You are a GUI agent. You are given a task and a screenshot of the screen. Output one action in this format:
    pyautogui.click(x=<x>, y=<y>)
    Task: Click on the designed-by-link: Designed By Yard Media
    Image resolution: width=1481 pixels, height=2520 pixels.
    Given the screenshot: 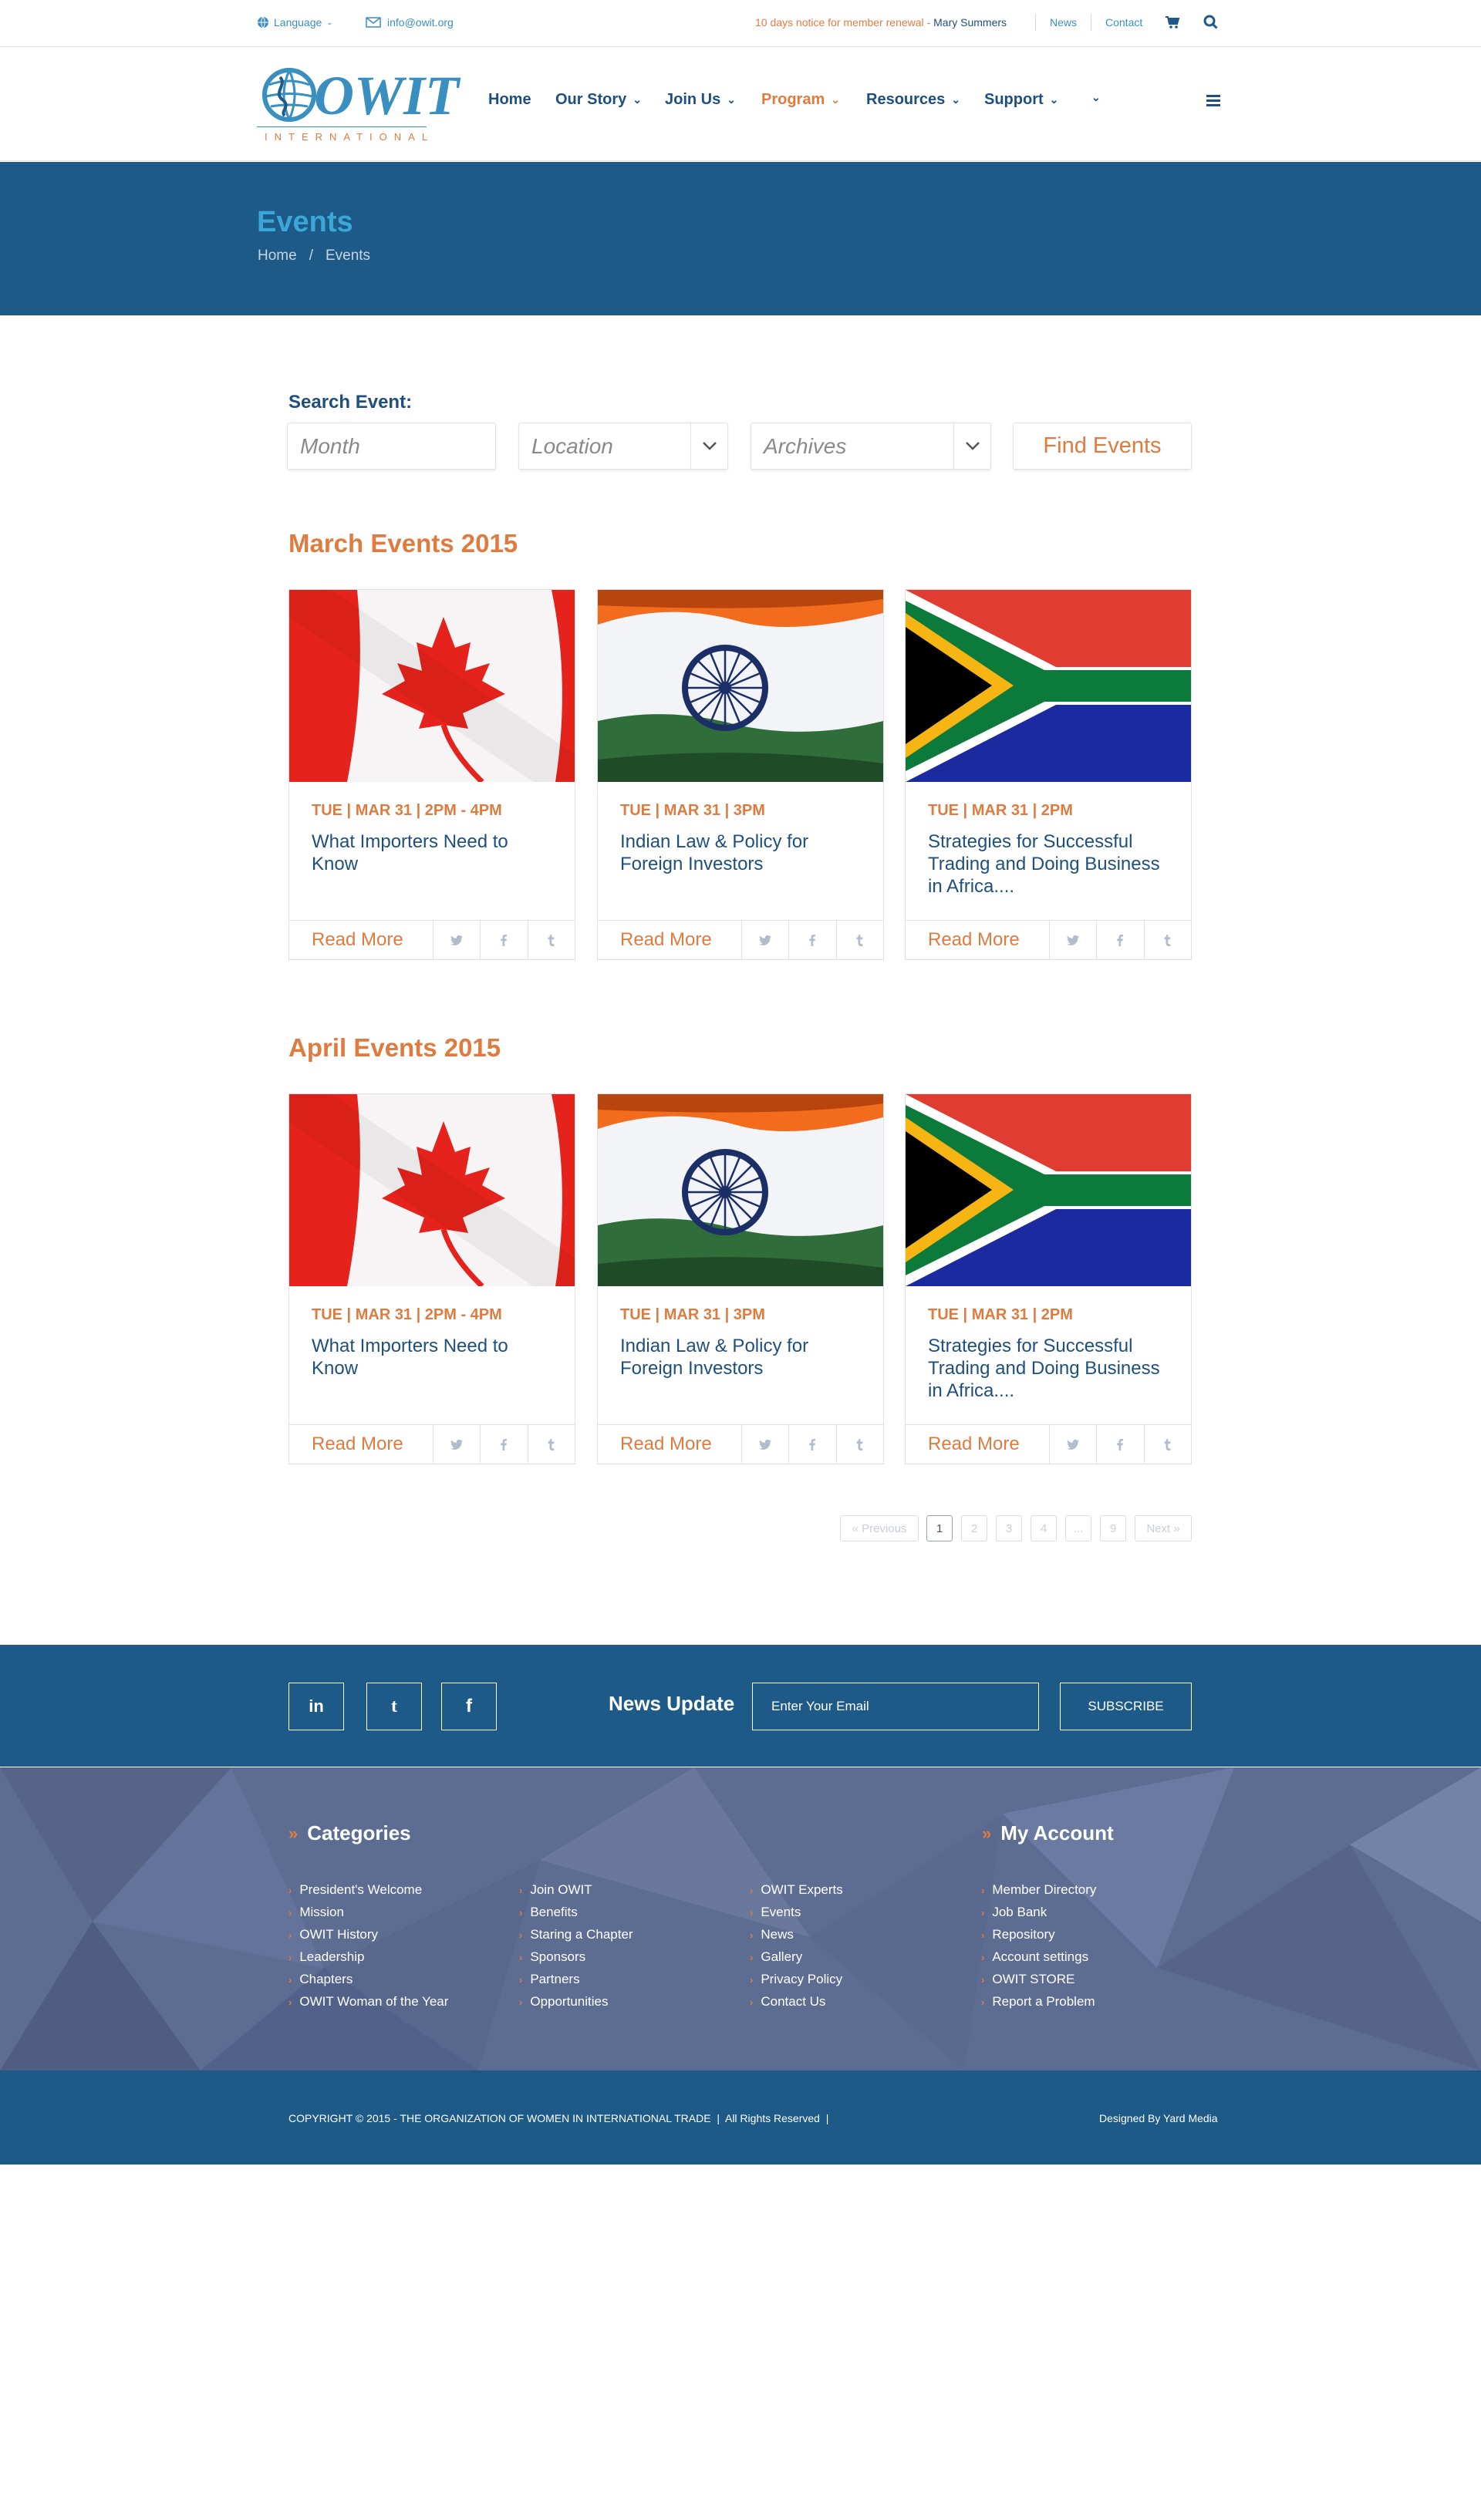 What is the action you would take?
    pyautogui.click(x=1158, y=2118)
    